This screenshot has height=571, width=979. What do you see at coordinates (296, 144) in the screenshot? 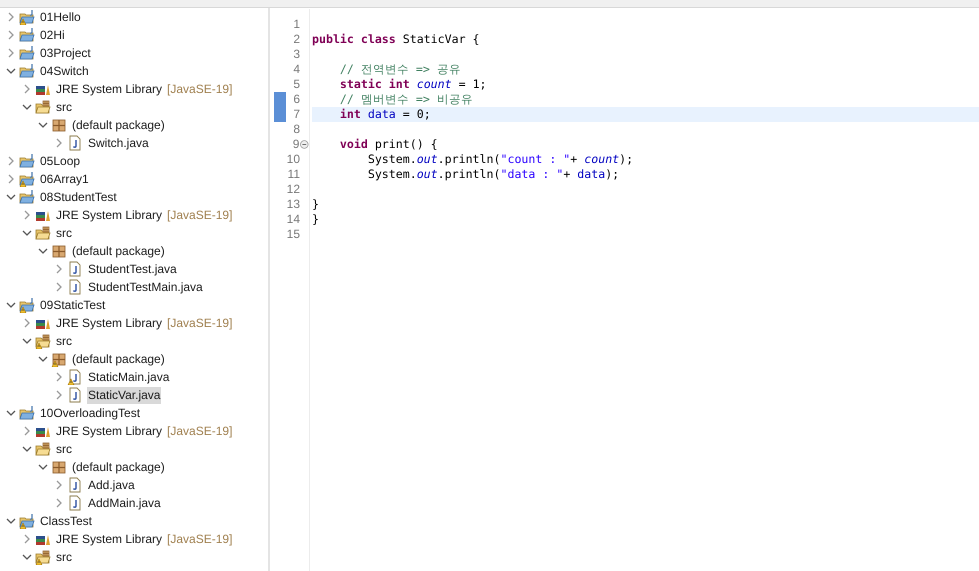
I see `line-number: 9` at bounding box center [296, 144].